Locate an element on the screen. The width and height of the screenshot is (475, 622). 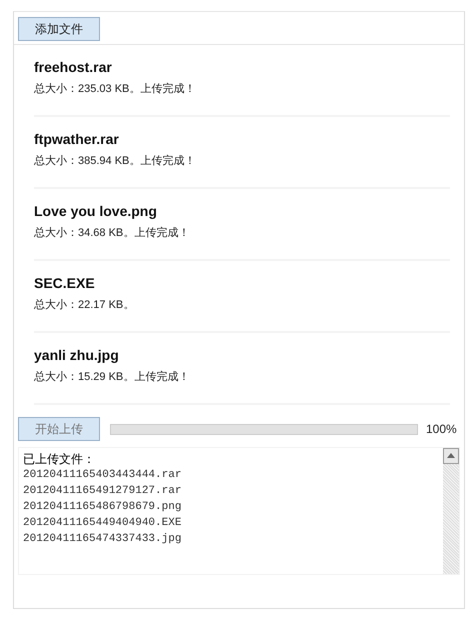
log-line: 20120411165474337433.jpg is located at coordinates (102, 539).